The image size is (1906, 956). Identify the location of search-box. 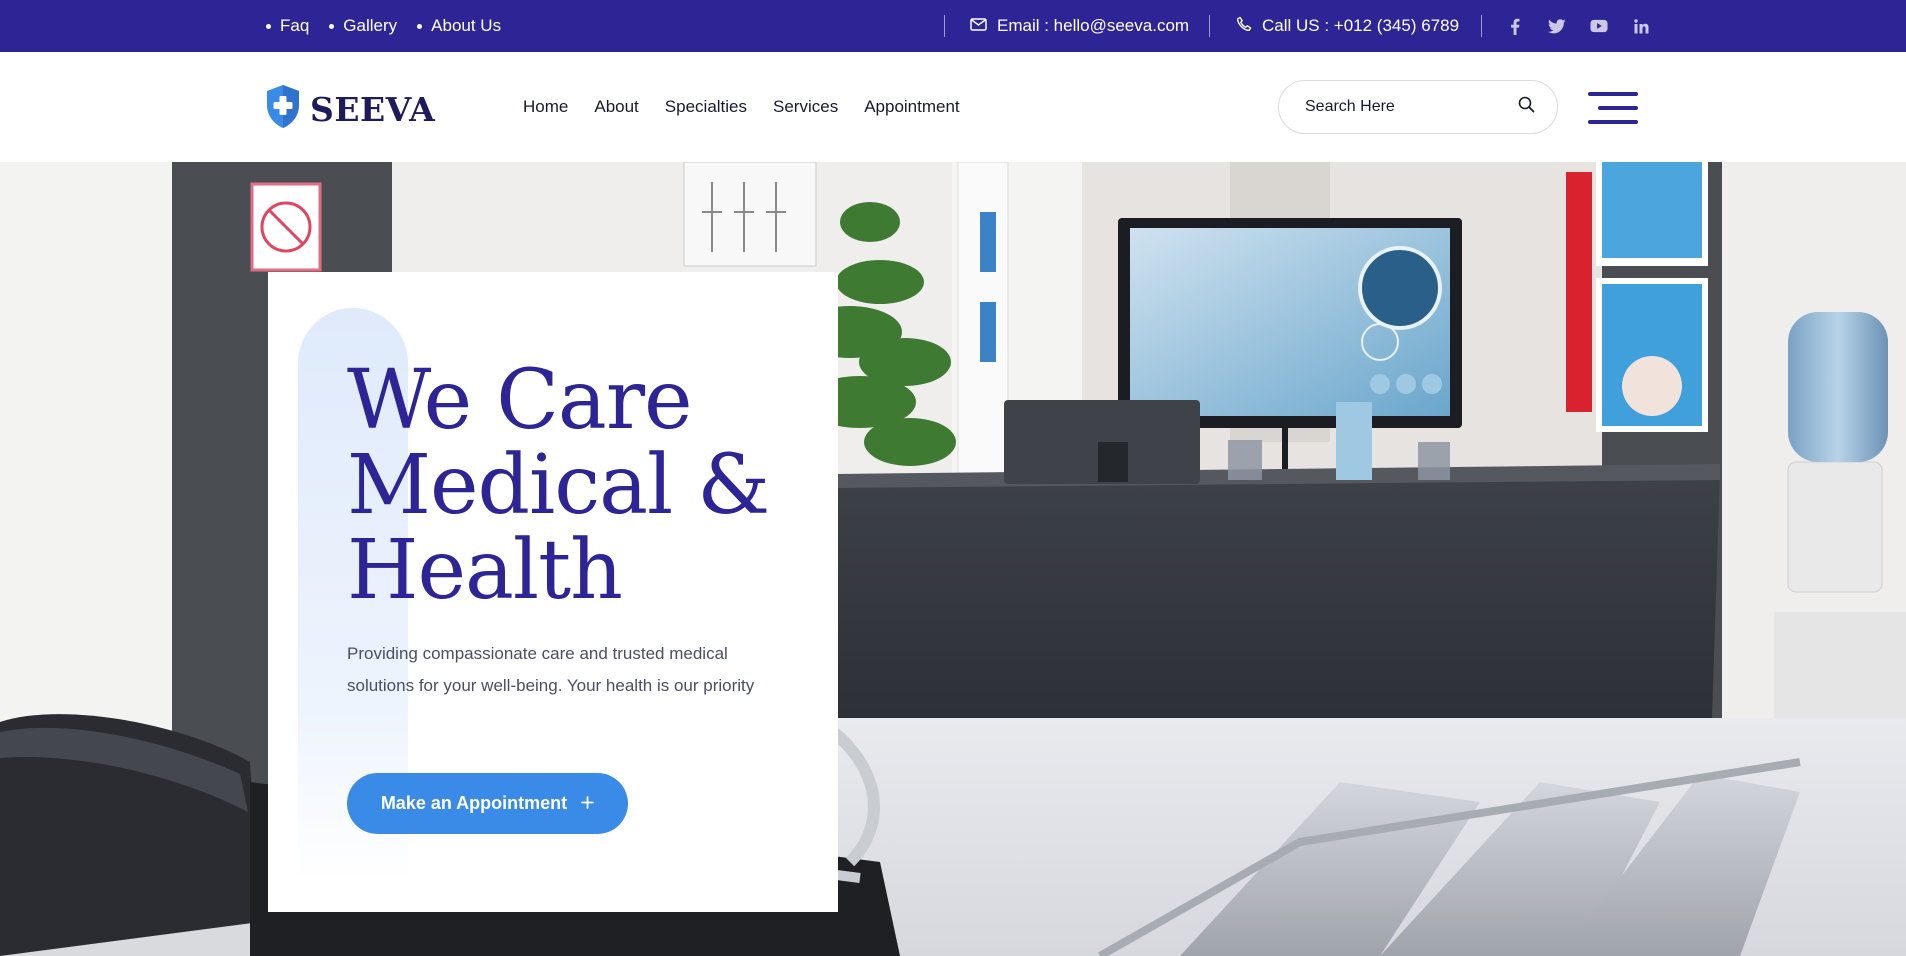
(1418, 107).